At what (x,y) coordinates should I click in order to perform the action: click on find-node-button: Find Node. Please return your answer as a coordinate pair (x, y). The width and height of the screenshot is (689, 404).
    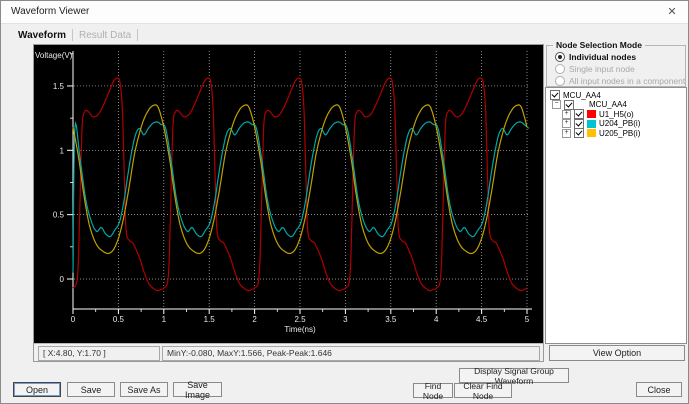
    Looking at the image, I should click on (433, 391).